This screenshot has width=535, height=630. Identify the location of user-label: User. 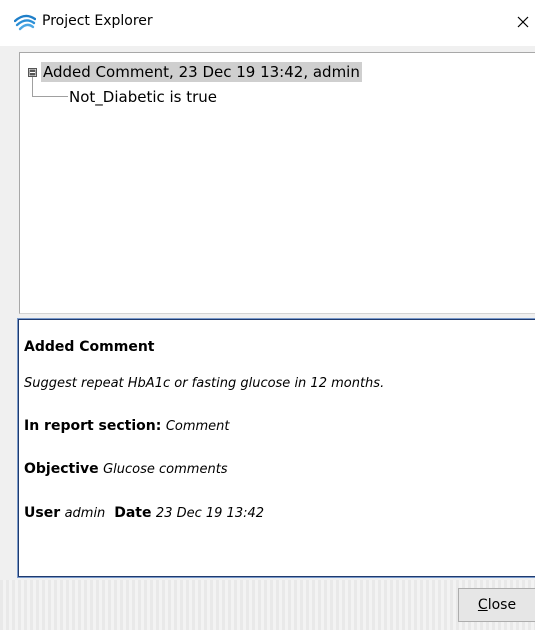
(42, 513).